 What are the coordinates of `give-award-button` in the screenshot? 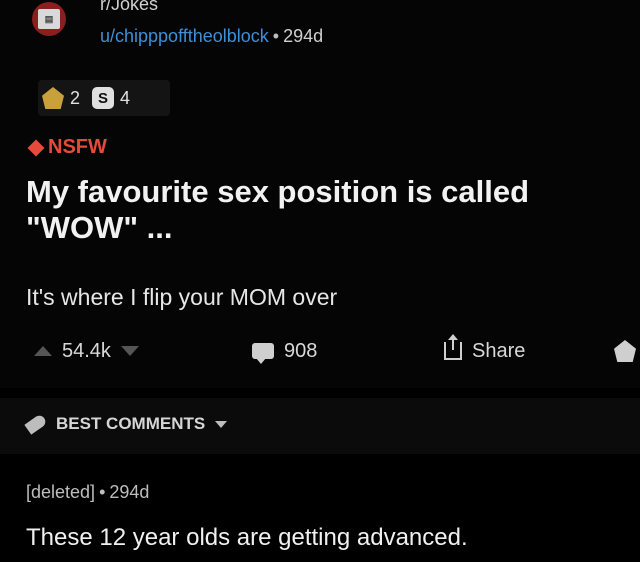 It's located at (625, 351).